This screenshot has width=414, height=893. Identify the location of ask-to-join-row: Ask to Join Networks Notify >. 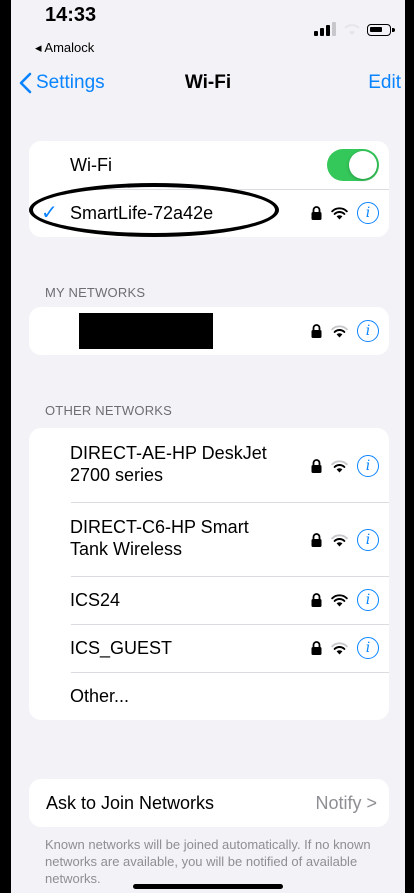
(209, 803).